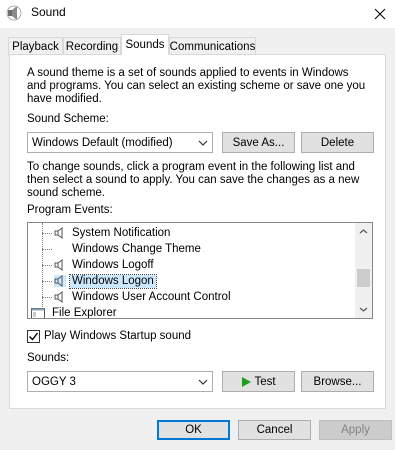 Image resolution: width=395 pixels, height=450 pixels. I want to click on apply-button: Apply, so click(355, 430).